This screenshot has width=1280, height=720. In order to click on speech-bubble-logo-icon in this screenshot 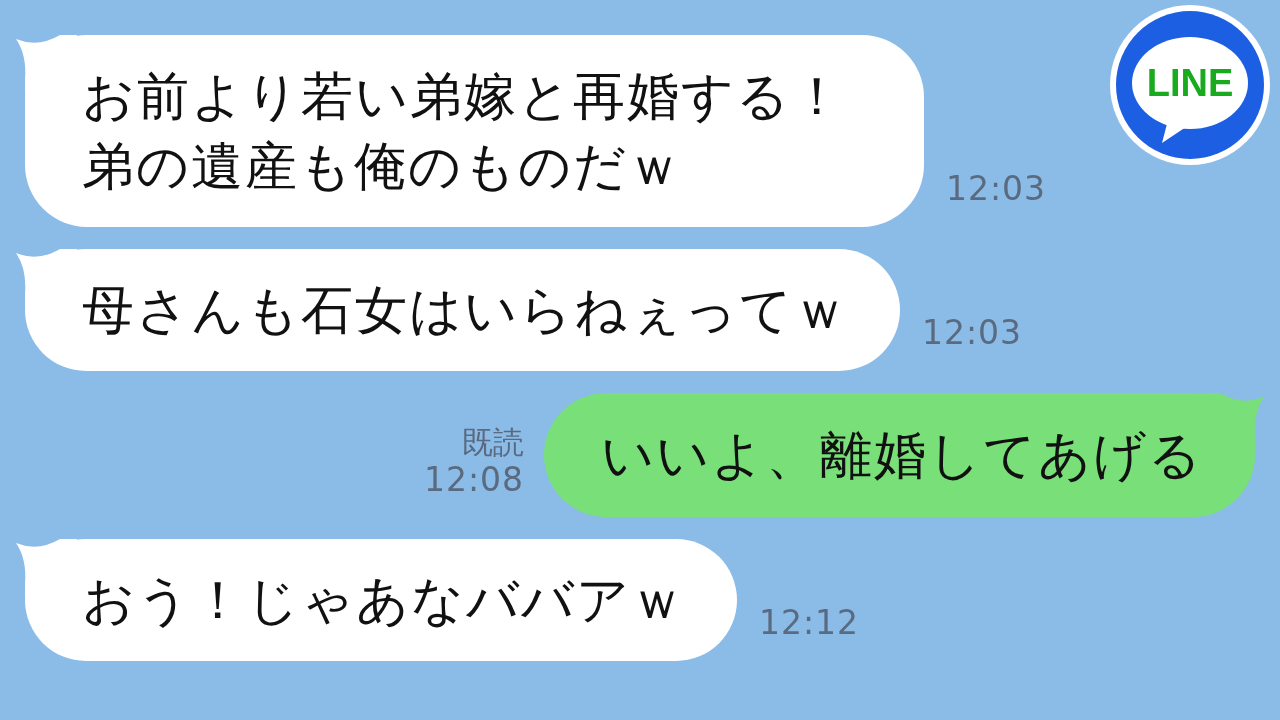, I will do `click(1190, 85)`.